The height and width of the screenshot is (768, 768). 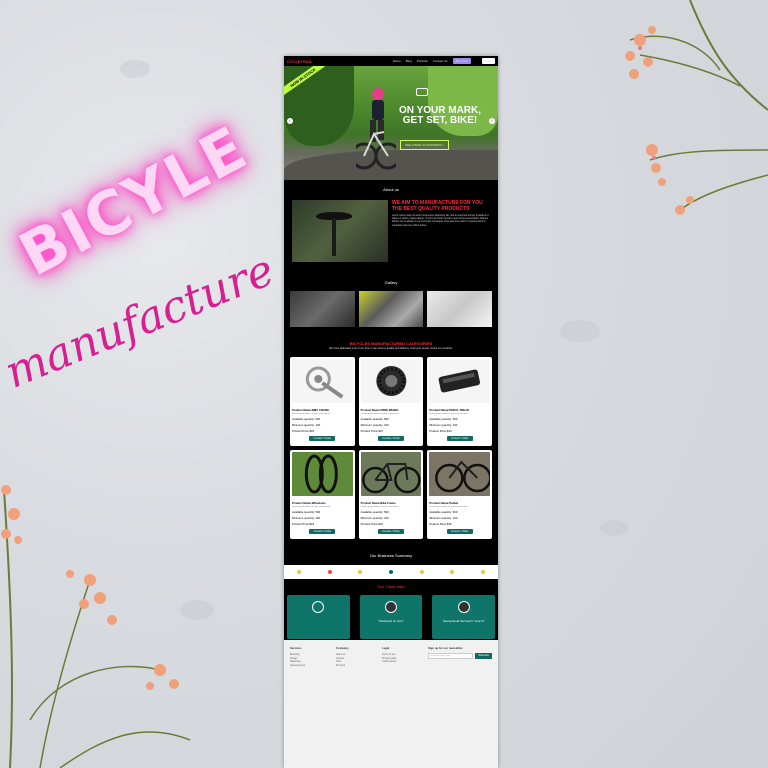 What do you see at coordinates (309, 503) in the screenshot?
I see `product-name: Product Name:Wheelsets` at bounding box center [309, 503].